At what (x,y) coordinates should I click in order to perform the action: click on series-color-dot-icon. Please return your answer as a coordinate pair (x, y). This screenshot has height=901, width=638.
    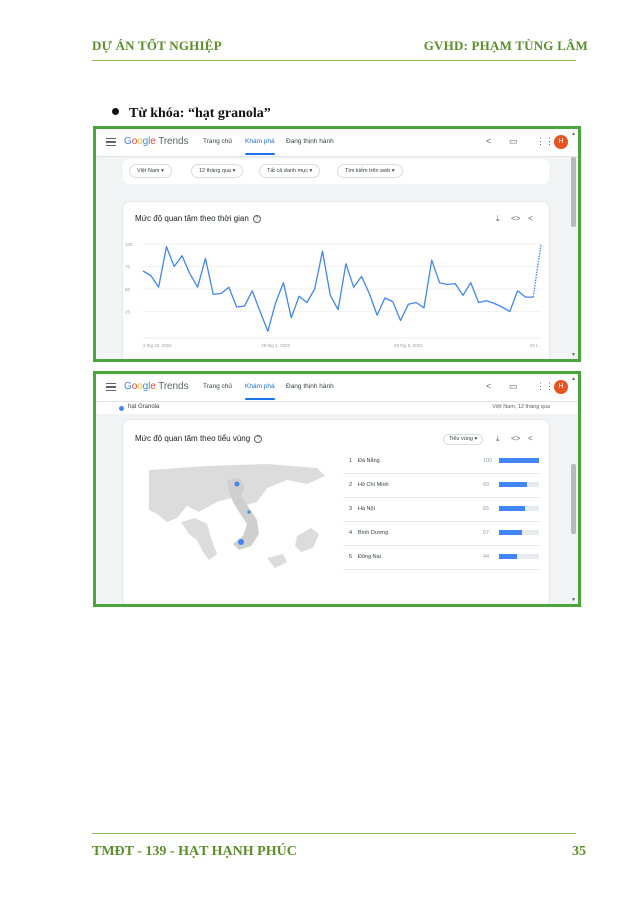
    Looking at the image, I should click on (121, 408).